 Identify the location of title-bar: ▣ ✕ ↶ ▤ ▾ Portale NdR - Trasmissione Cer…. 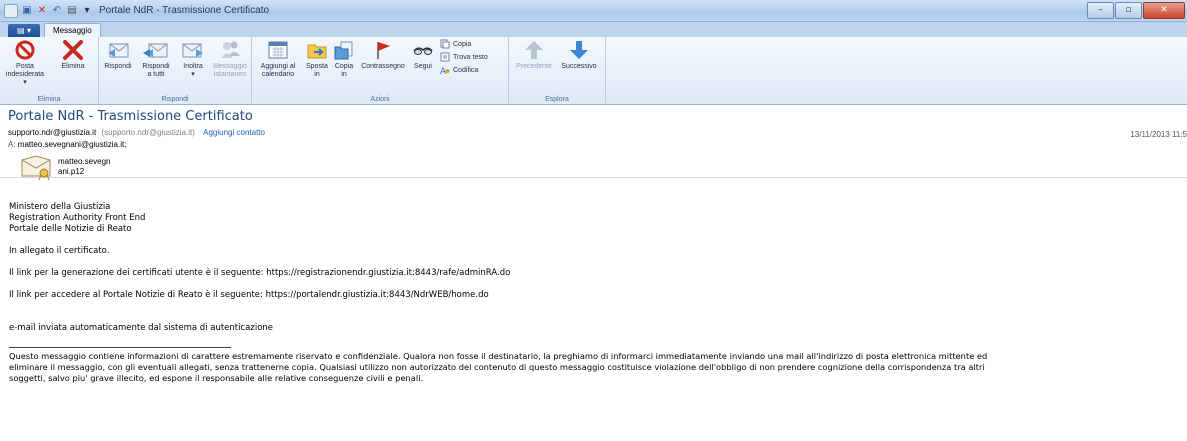
(593, 11).